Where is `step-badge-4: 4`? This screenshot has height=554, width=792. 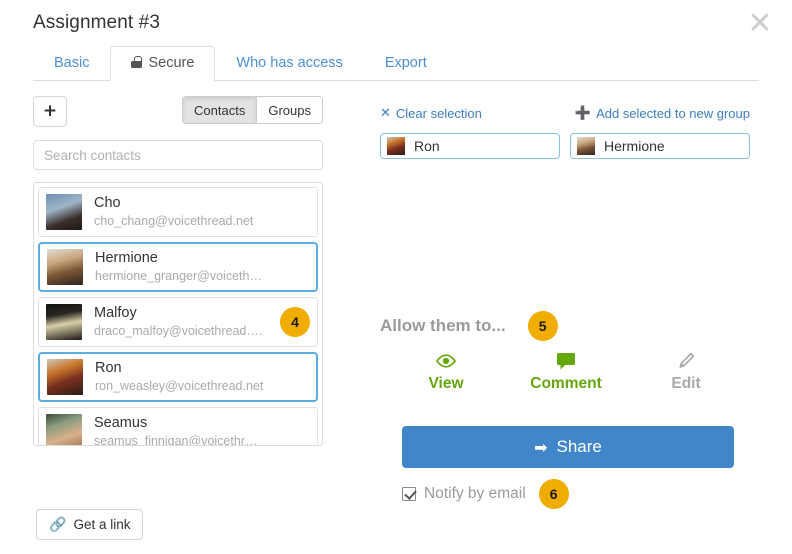 step-badge-4: 4 is located at coordinates (295, 322).